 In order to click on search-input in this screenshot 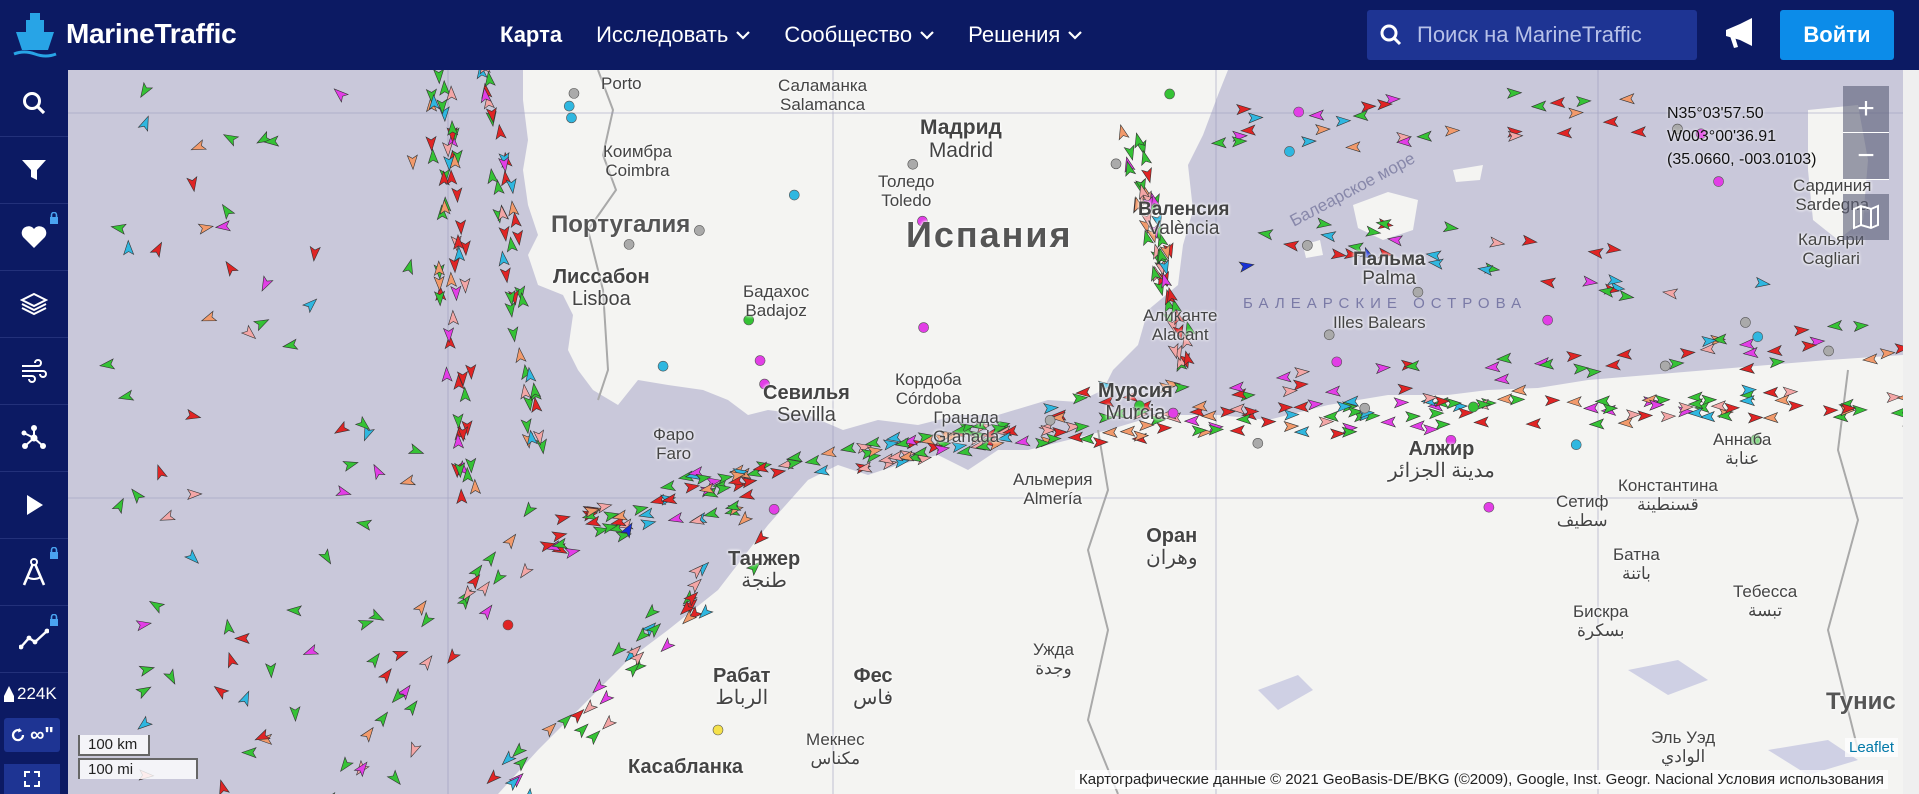, I will do `click(1552, 35)`.